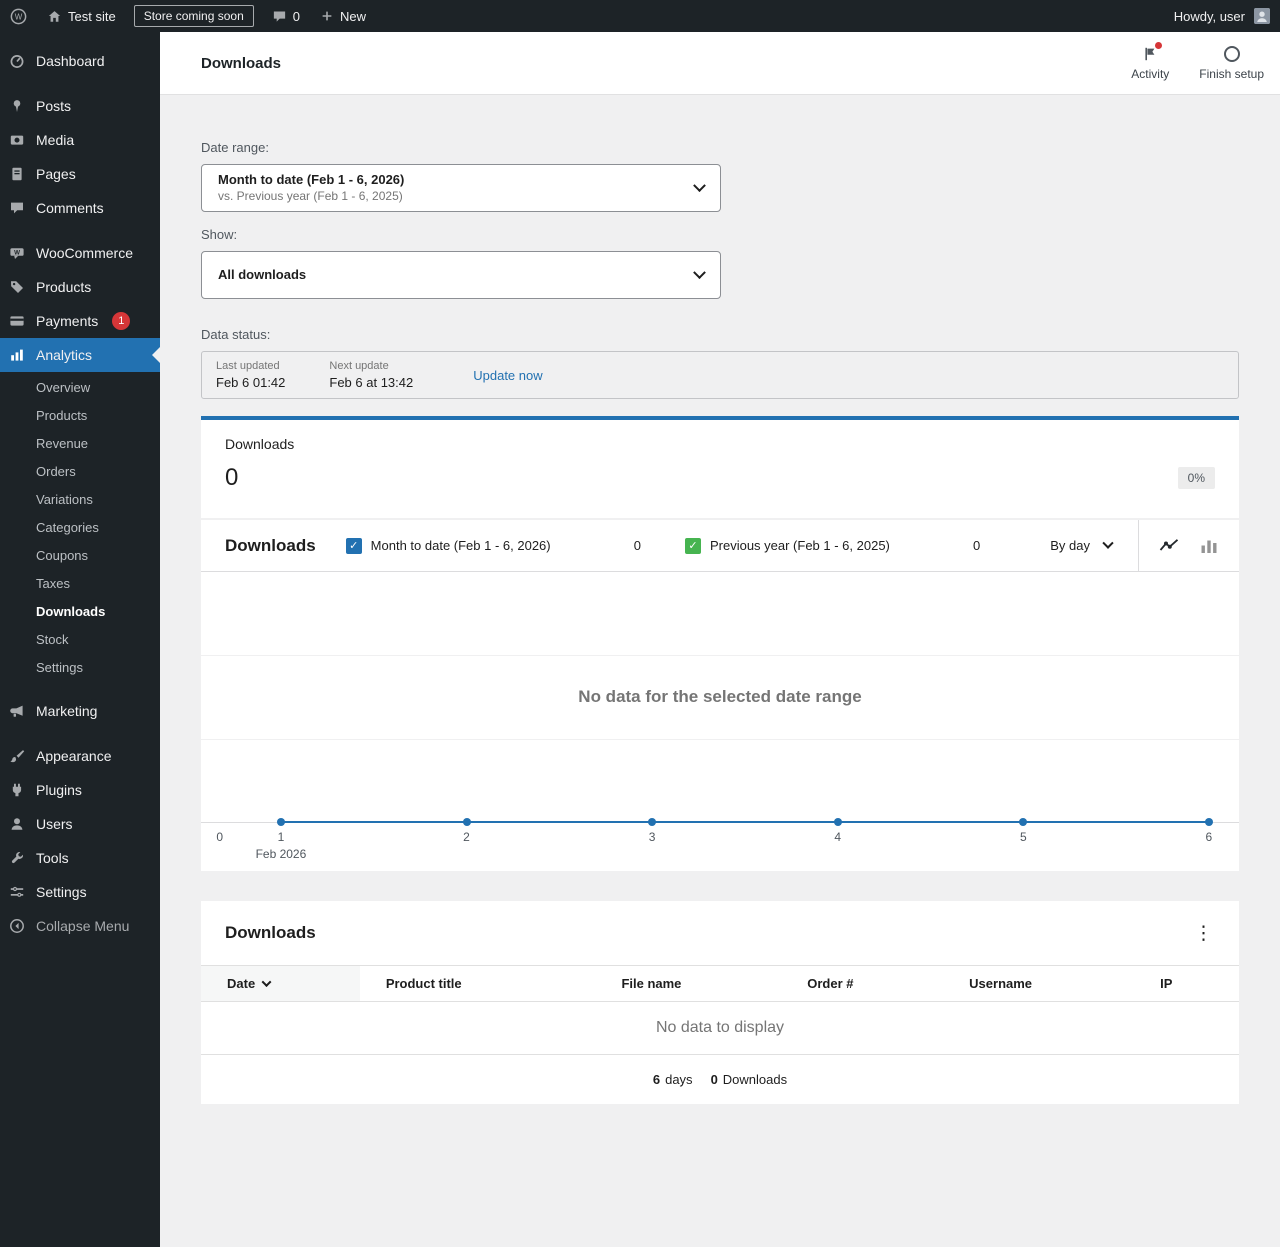 This screenshot has width=1280, height=1247. Describe the element at coordinates (1038, 983) in the screenshot. I see `column-header-username: Username` at that location.